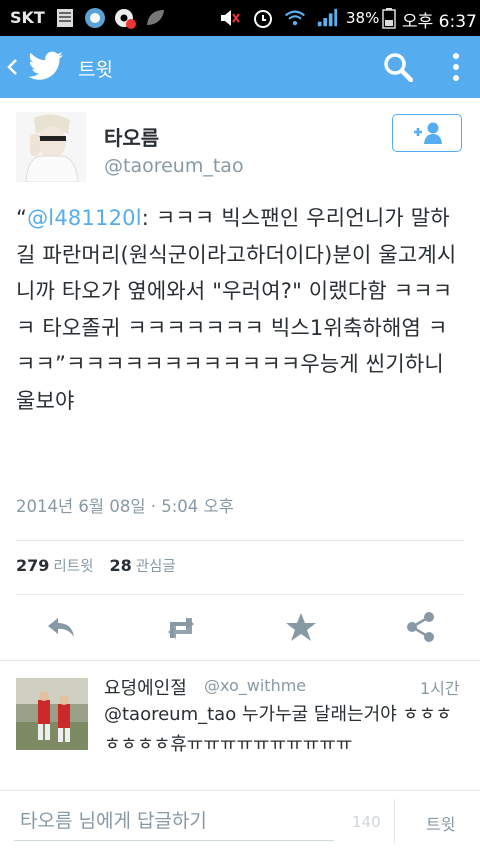 This screenshot has height=854, width=480. I want to click on reply-avatar-image, so click(52, 714).